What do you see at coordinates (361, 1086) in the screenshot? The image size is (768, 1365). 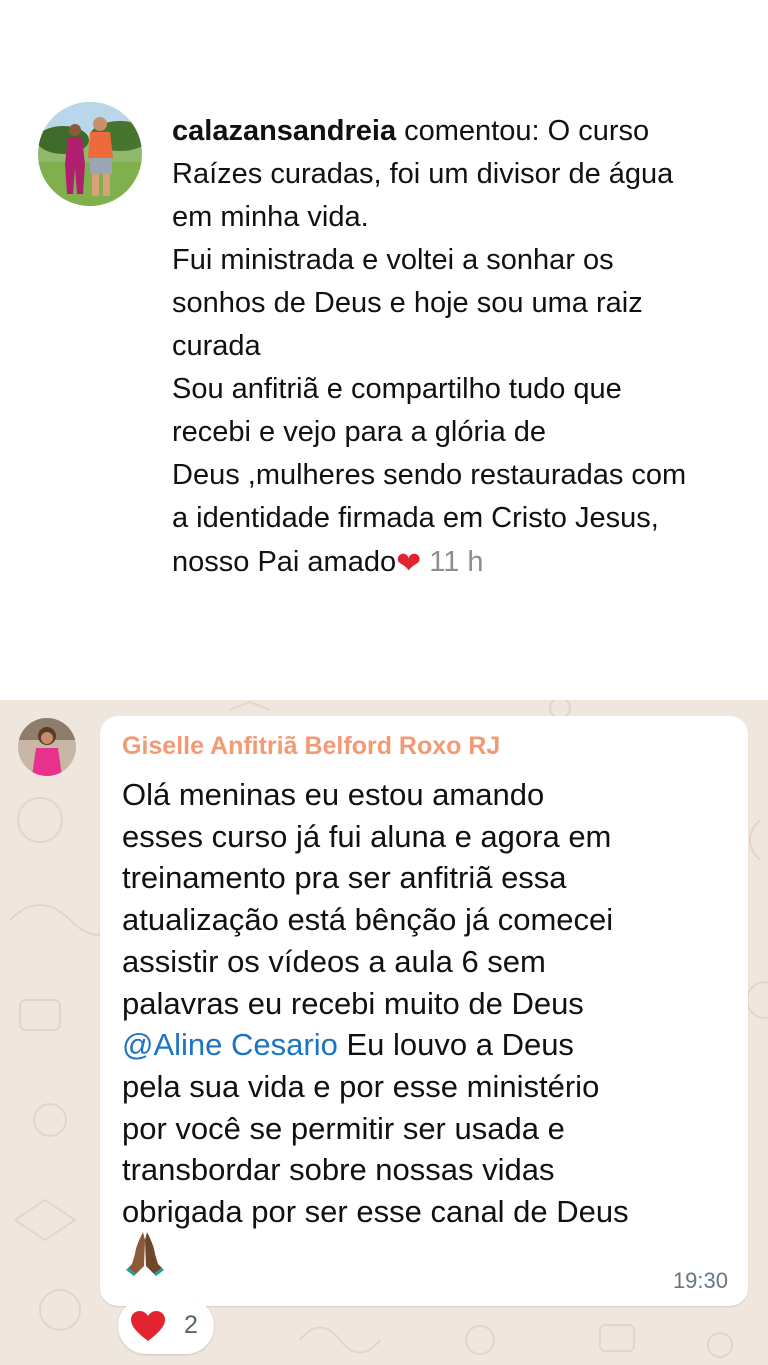 I see `message-line: pela sua vida e por esse ministério` at bounding box center [361, 1086].